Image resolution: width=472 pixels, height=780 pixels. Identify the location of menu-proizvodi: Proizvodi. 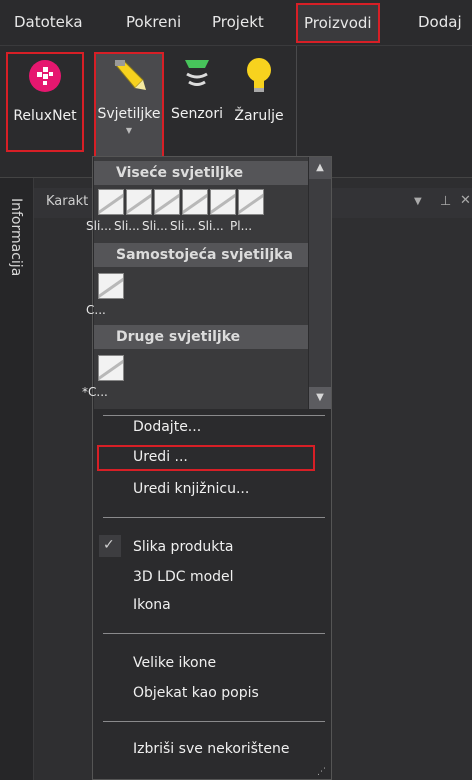
(338, 23).